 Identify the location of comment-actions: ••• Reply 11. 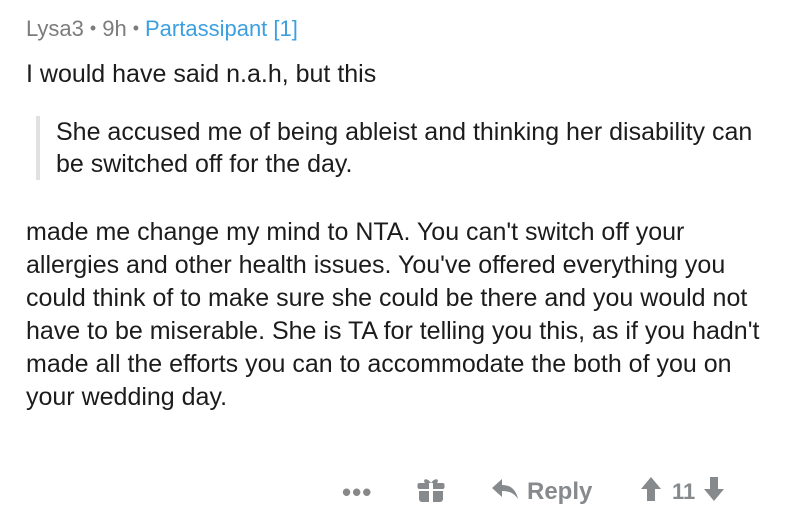
(401, 492).